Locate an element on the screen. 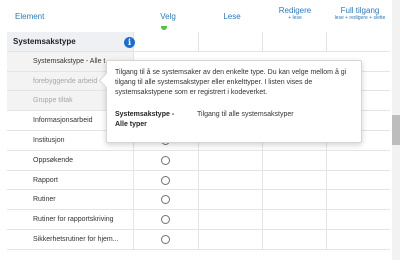  table-row: Rutiner is located at coordinates (198, 200).